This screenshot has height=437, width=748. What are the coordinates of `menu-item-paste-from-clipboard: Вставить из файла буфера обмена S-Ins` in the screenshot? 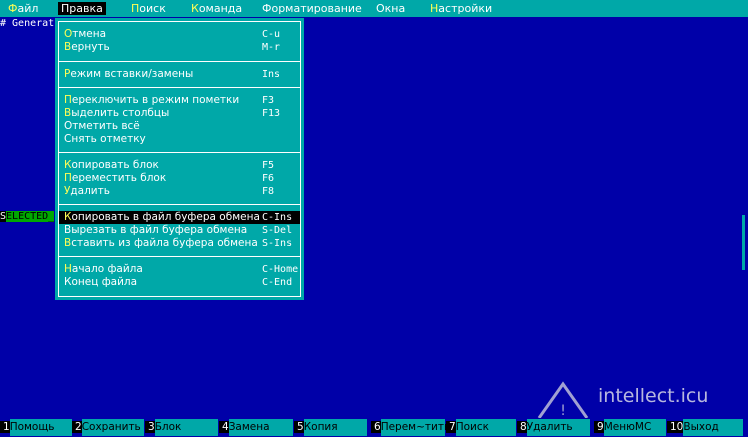 It's located at (179, 243).